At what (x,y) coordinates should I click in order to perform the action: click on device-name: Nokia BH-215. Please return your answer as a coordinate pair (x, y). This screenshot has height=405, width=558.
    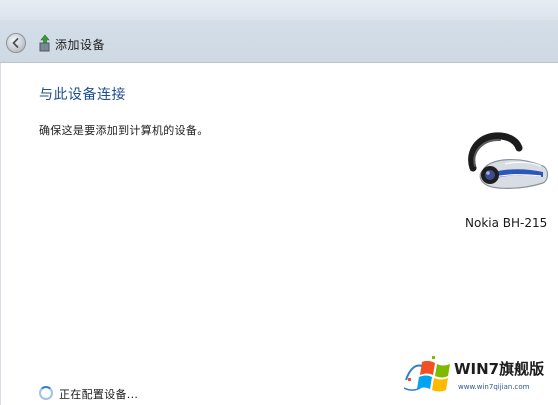
    Looking at the image, I should click on (506, 223).